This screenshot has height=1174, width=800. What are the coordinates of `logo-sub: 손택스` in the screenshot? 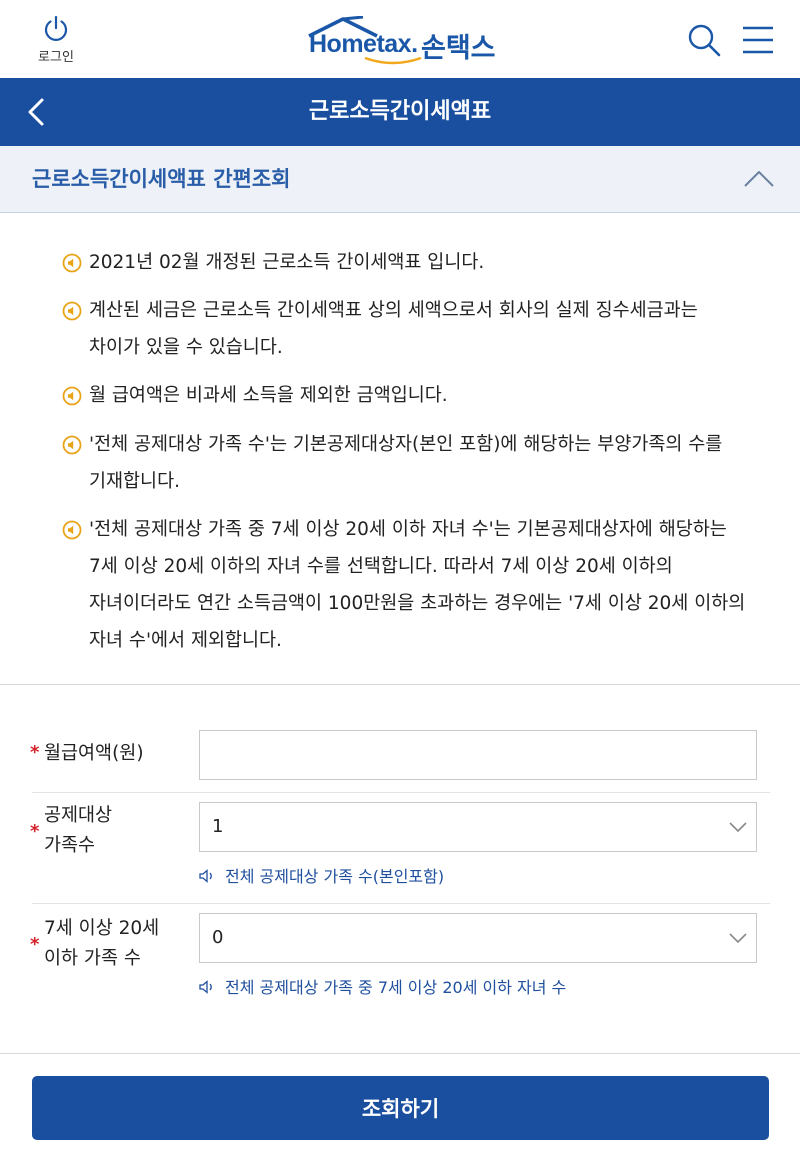 It's located at (458, 48).